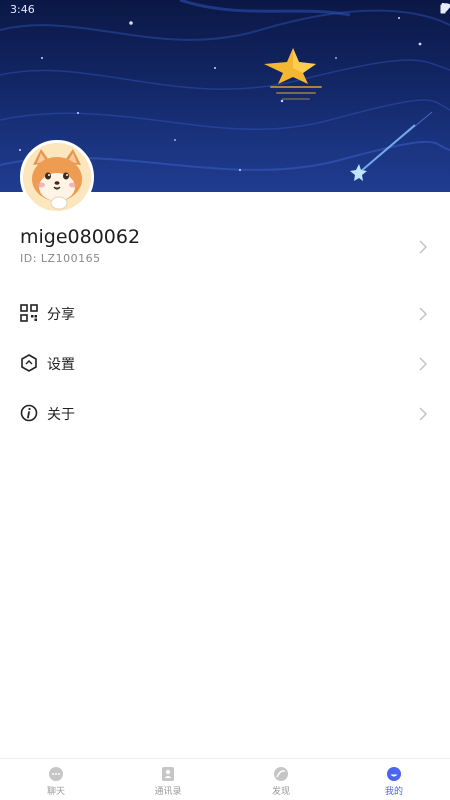  I want to click on tab-label: 发现, so click(280, 792).